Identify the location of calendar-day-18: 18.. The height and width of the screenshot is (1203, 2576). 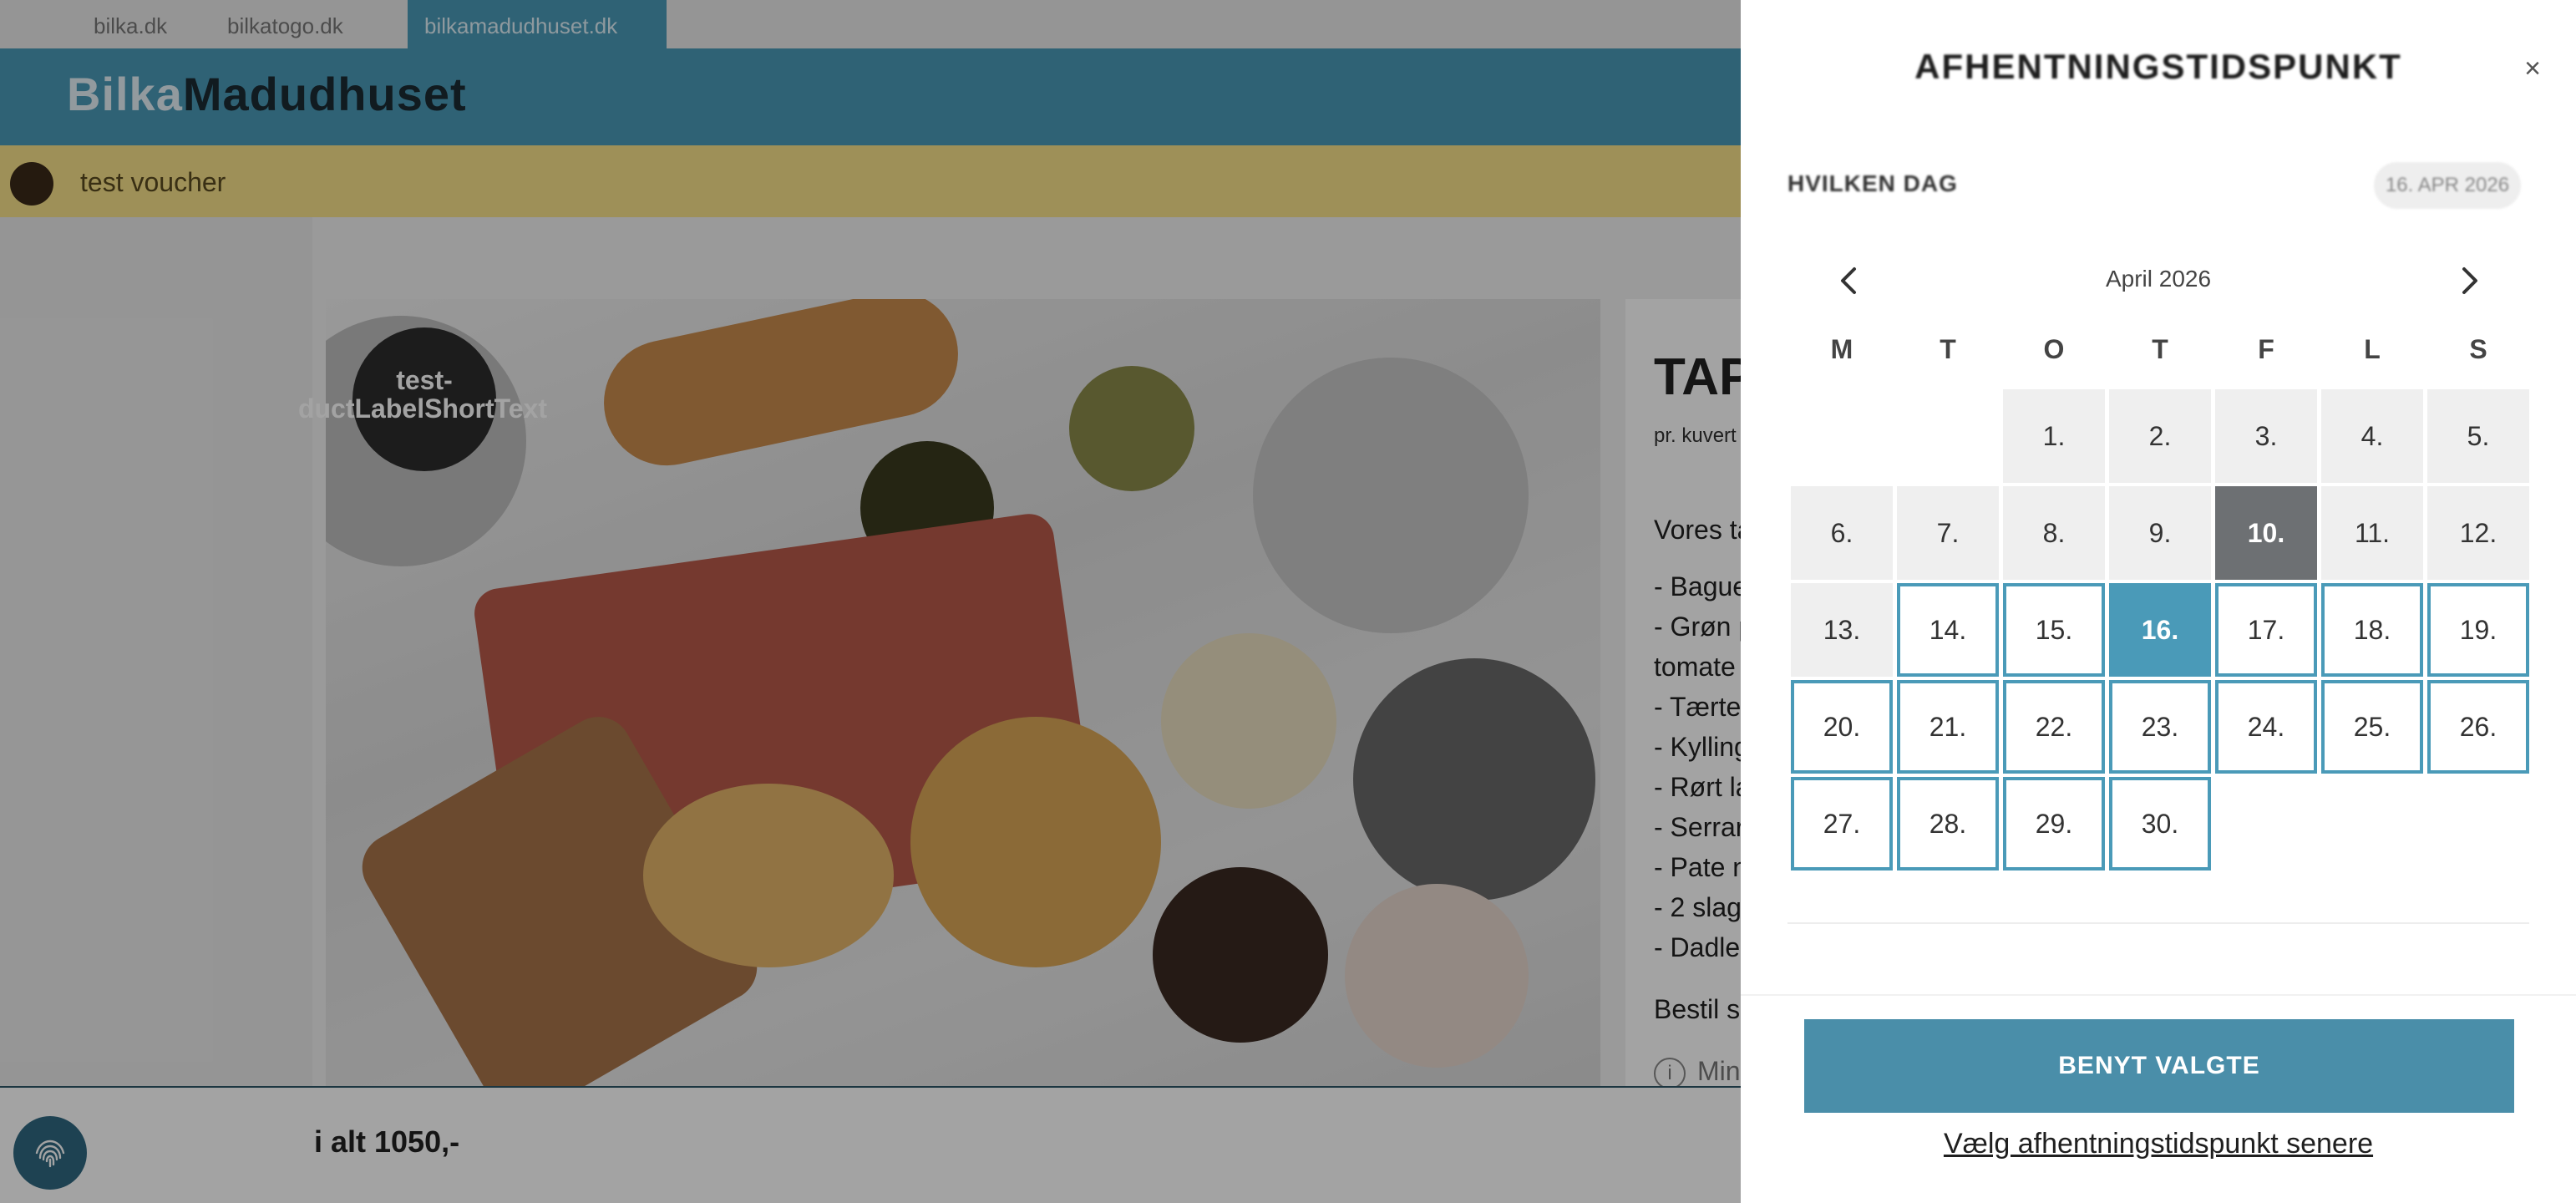
(2372, 630).